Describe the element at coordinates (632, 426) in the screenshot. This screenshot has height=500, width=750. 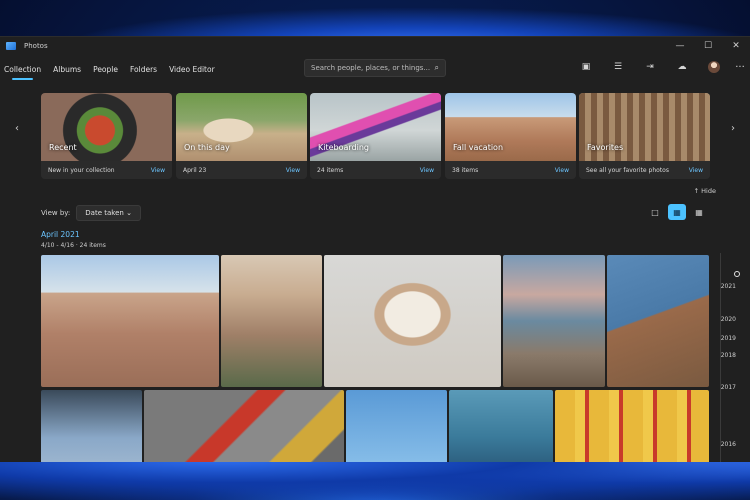
I see `photo-yellow-building` at that location.